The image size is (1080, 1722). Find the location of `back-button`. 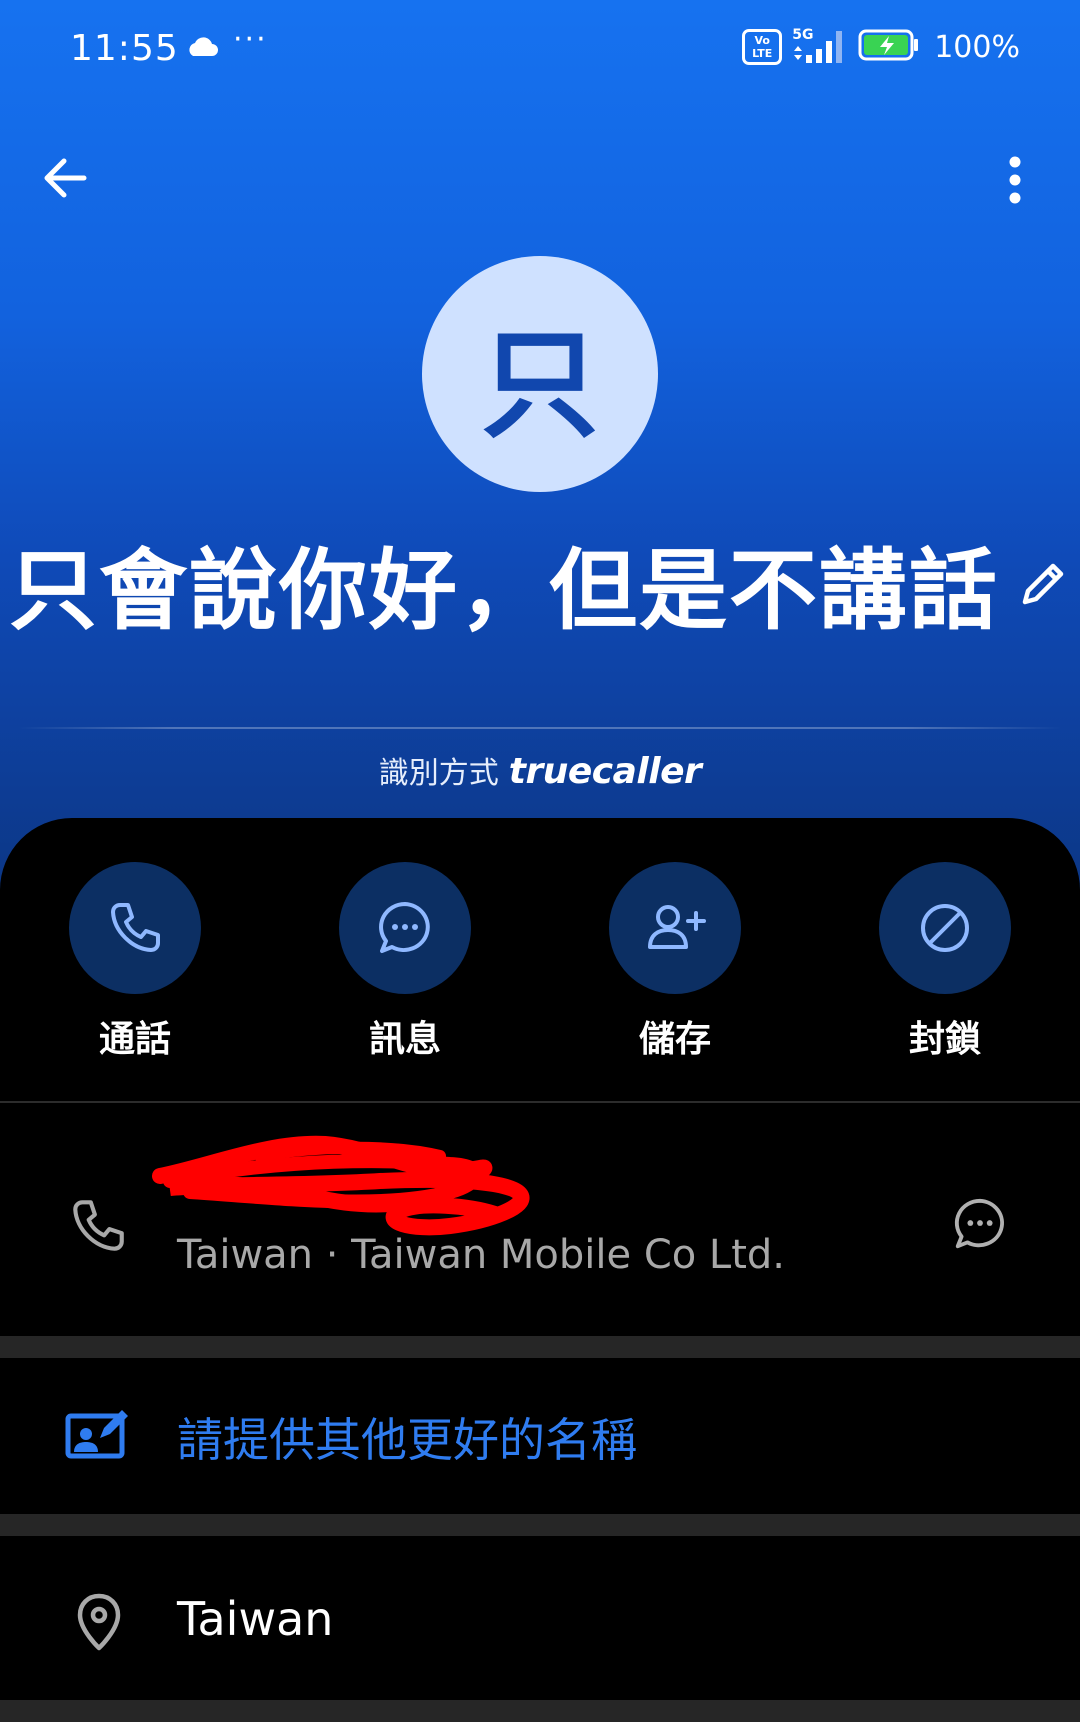

back-button is located at coordinates (66, 178).